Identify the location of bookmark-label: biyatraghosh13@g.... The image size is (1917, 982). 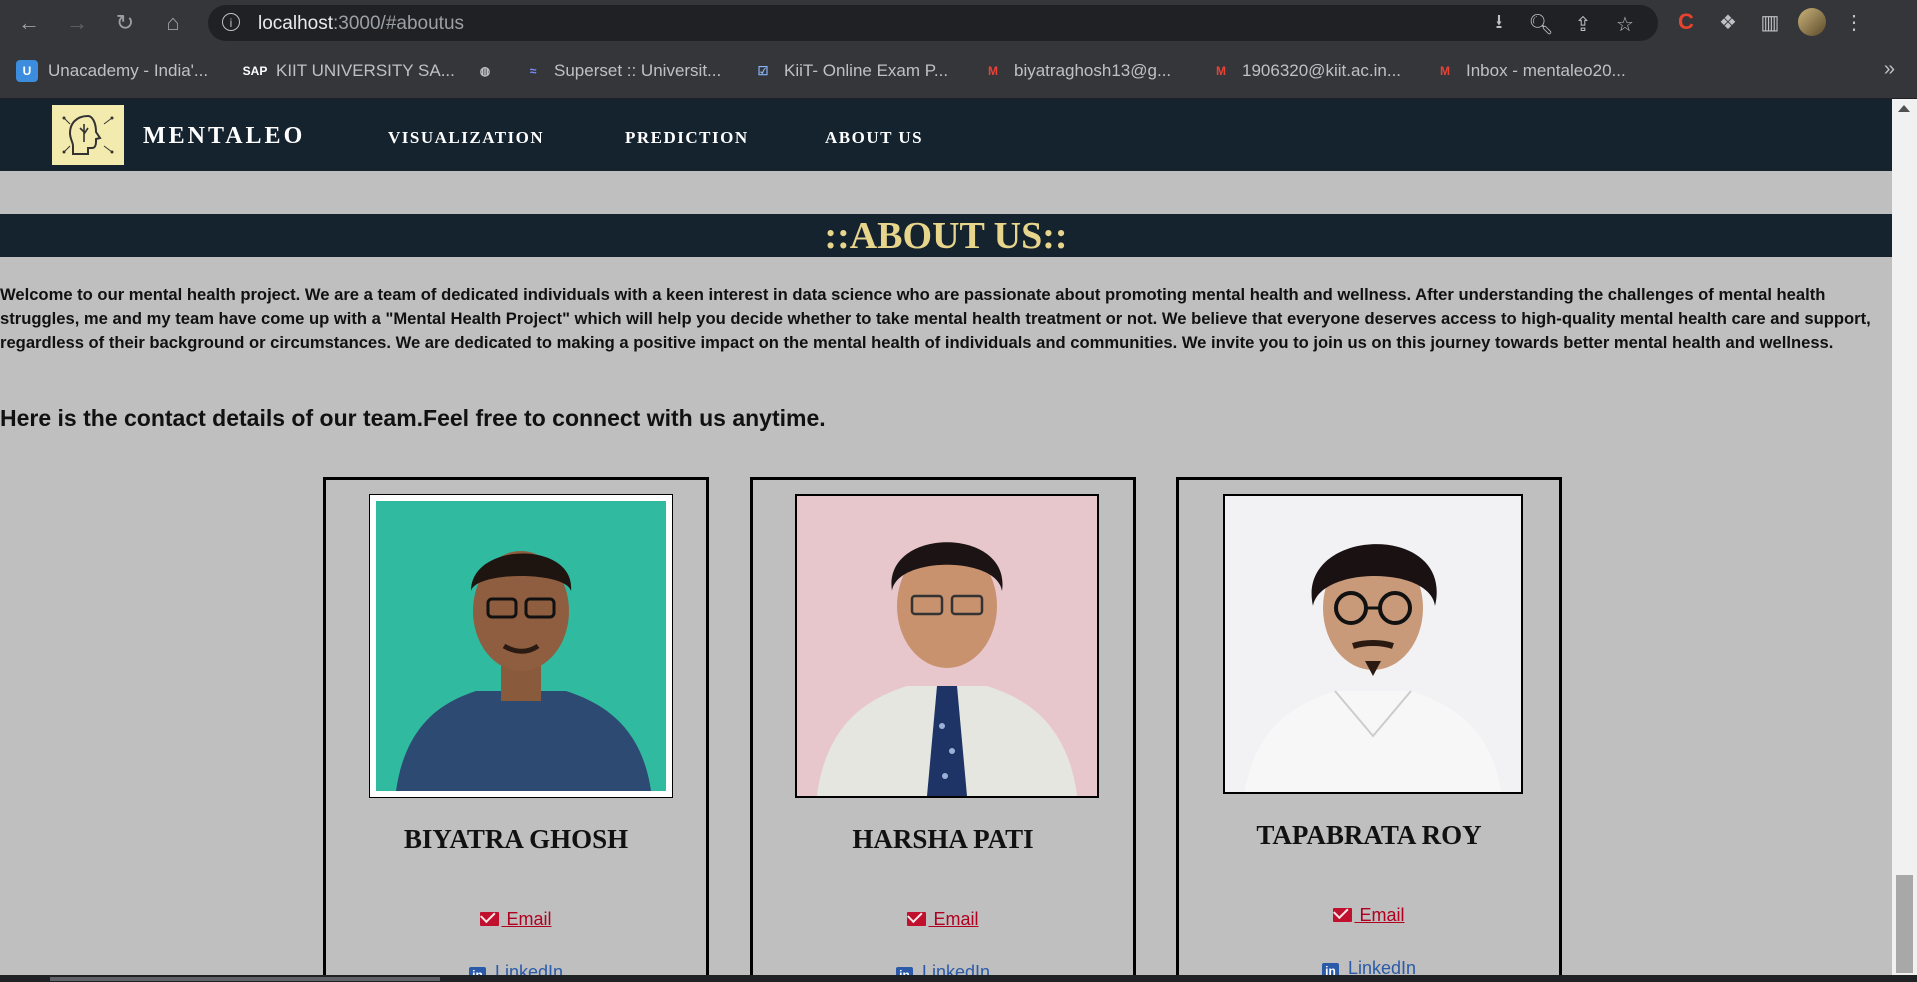
(1093, 70).